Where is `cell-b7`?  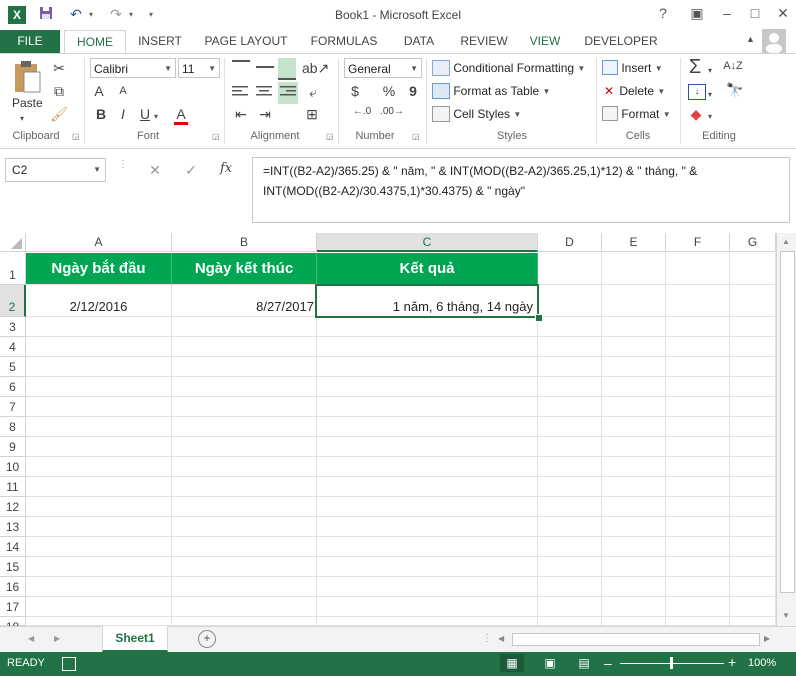 cell-b7 is located at coordinates (244, 407).